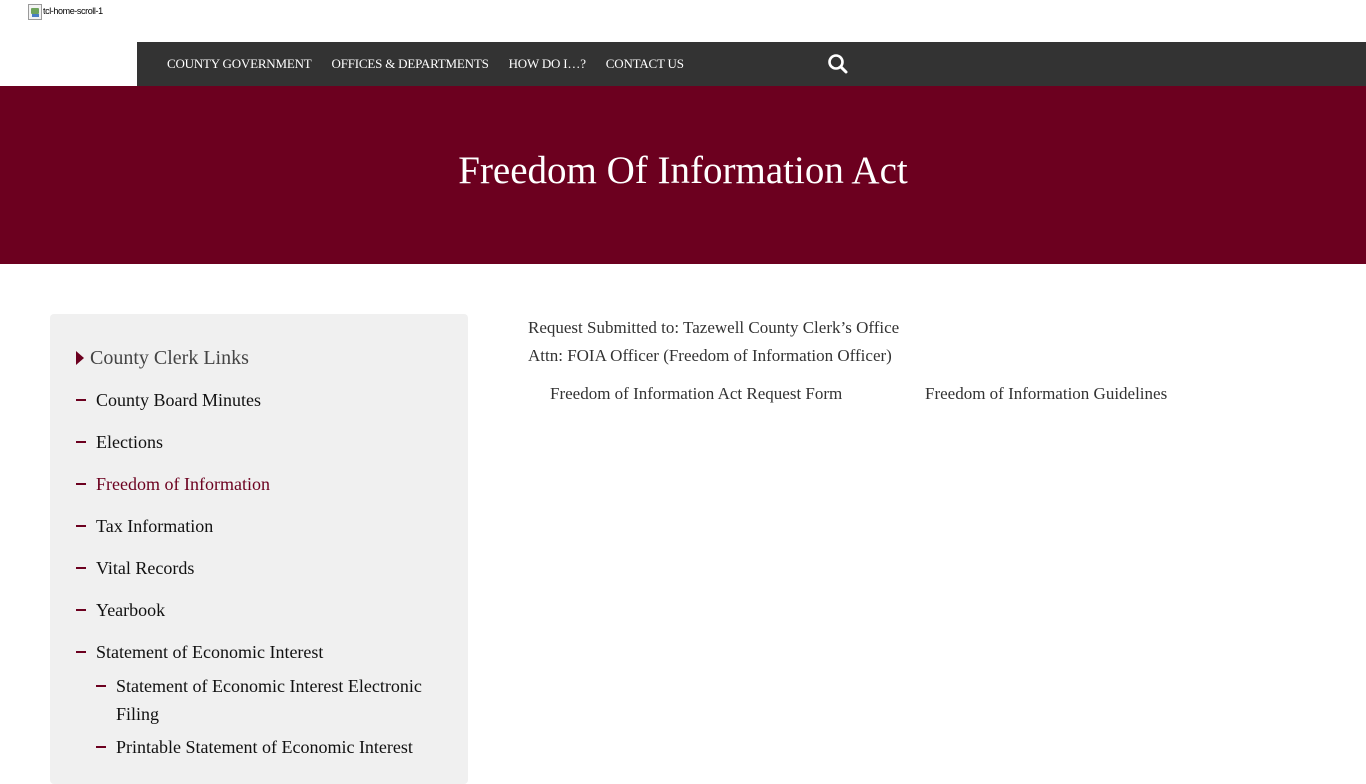  I want to click on sidebar-heading-label: County Clerk Links, so click(169, 358).